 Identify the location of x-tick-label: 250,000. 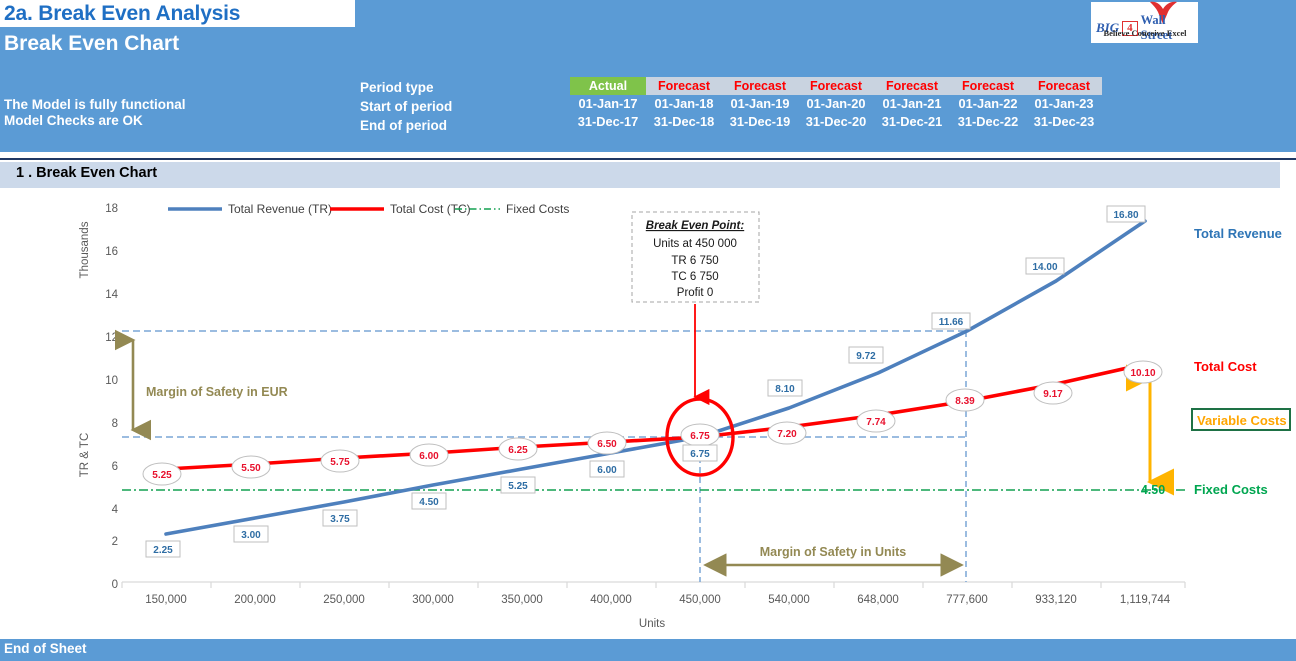
(344, 600).